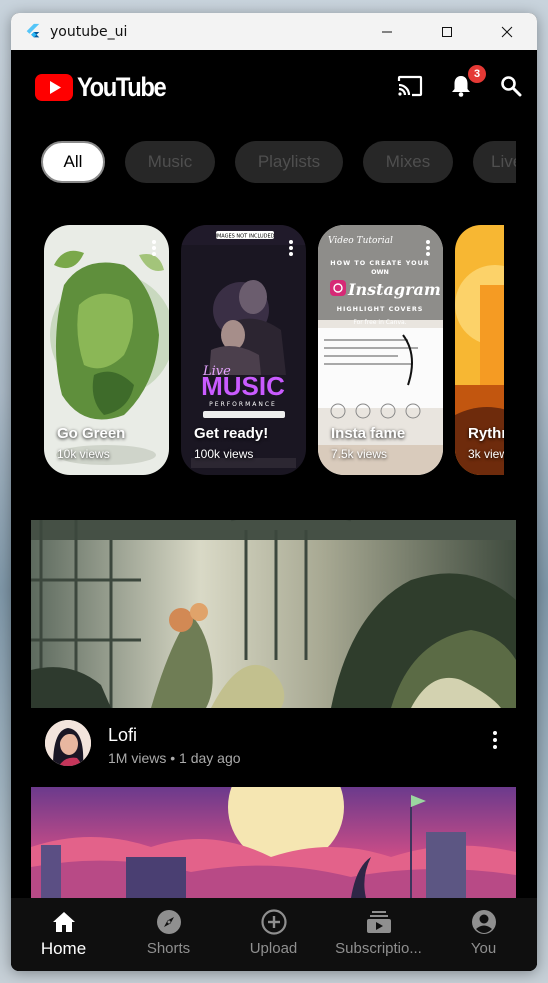 The width and height of the screenshot is (548, 983). Describe the element at coordinates (168, 948) in the screenshot. I see `nav-label: Shorts` at that location.